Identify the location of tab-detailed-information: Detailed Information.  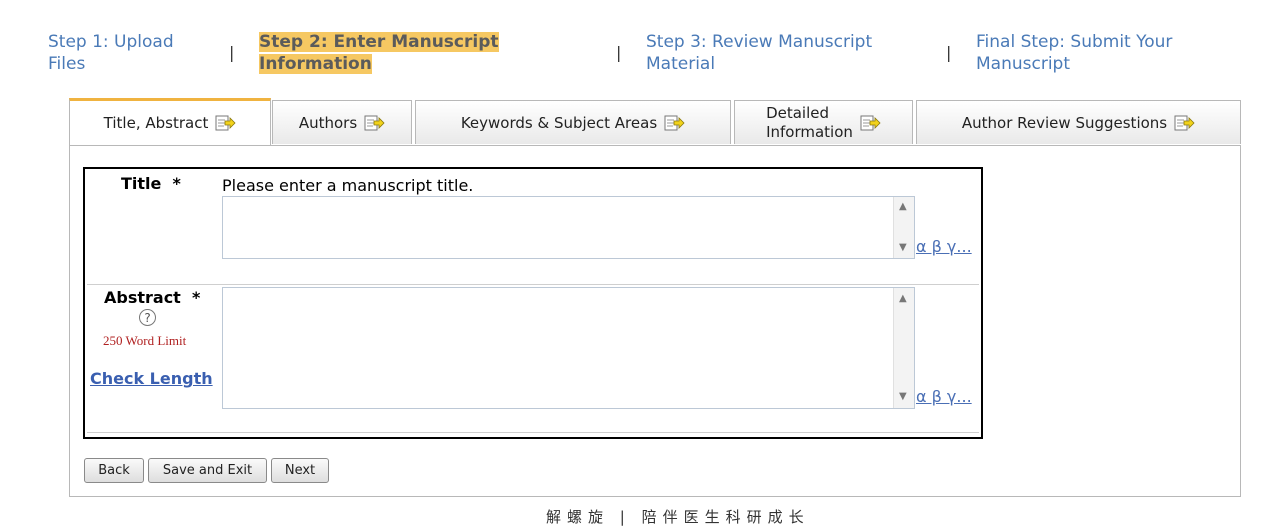
(823, 122).